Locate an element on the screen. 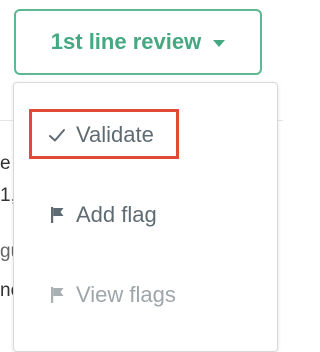  menu-item-validate: Validate is located at coordinates (145, 134).